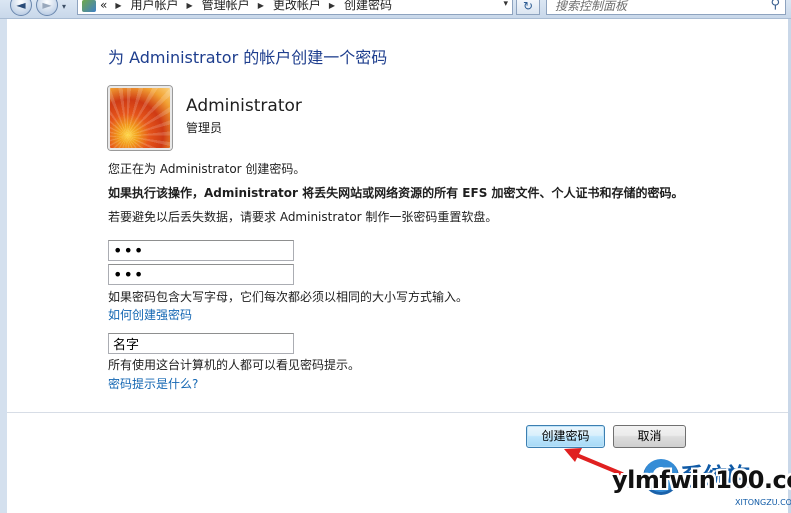 The image size is (791, 513). Describe the element at coordinates (103, 6) in the screenshot. I see `breadcrumb-overflow: «` at that location.